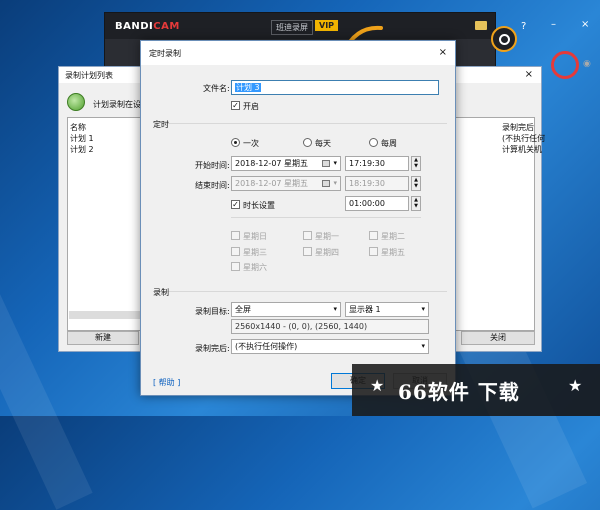  I want to click on after-record-label: 录制完后:, so click(212, 348).